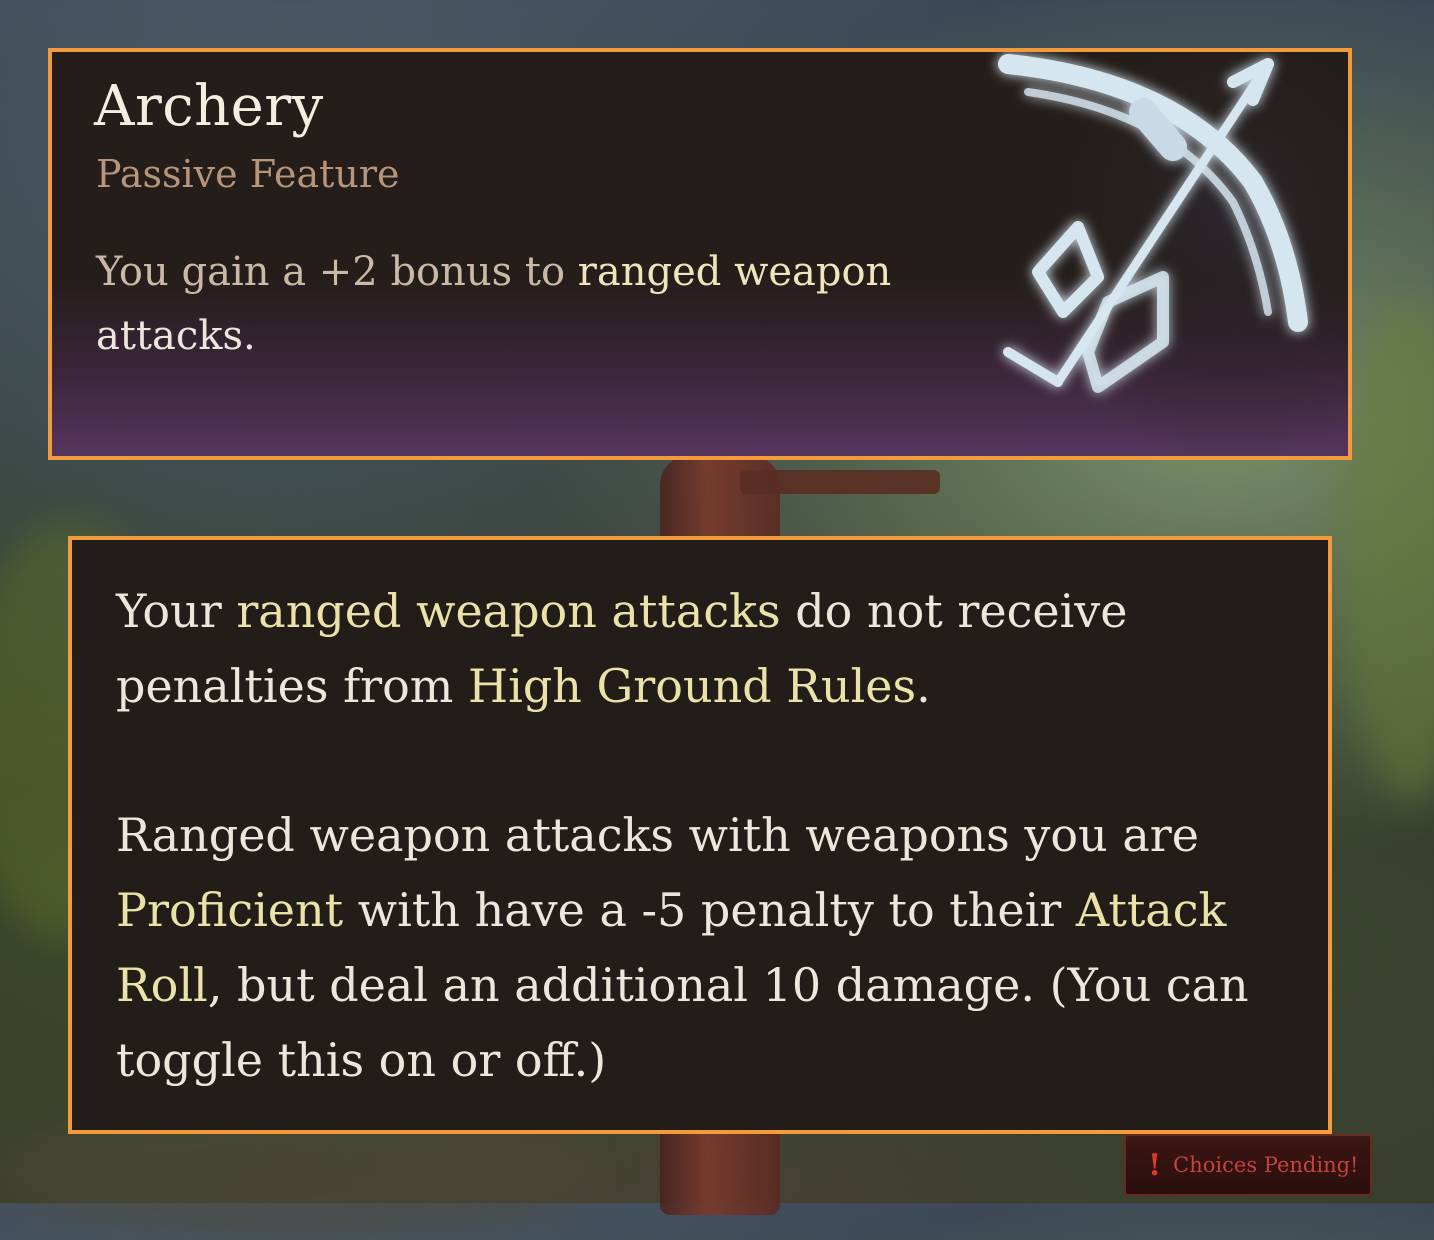 The height and width of the screenshot is (1240, 1434). I want to click on details-text: with have a -5 penalty to their, so click(709, 910).